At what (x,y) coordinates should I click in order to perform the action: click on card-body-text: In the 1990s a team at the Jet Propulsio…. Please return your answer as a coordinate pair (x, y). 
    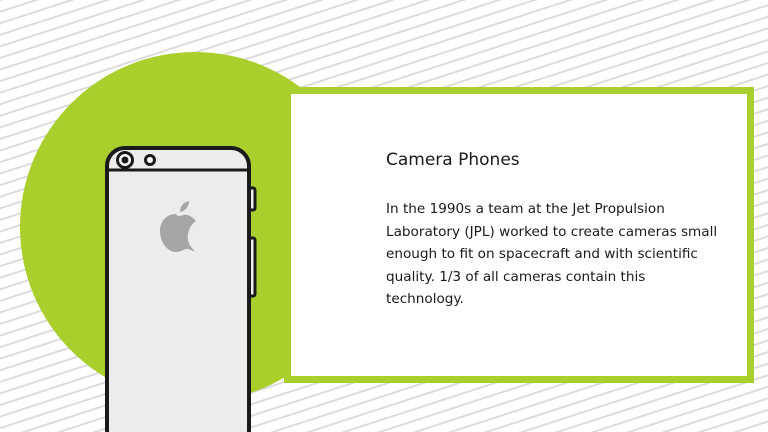
    Looking at the image, I should click on (552, 254).